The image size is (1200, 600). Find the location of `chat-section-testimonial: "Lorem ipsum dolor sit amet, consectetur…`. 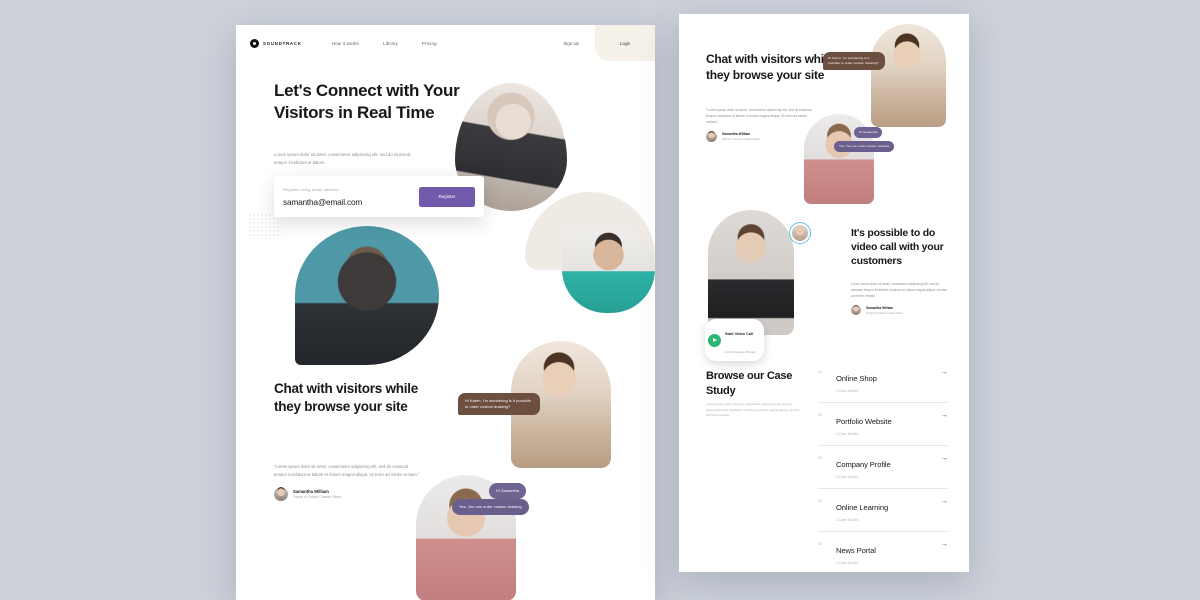

chat-section-testimonial: "Lorem ipsum dolor sit amet, consectetur… is located at coordinates (348, 482).